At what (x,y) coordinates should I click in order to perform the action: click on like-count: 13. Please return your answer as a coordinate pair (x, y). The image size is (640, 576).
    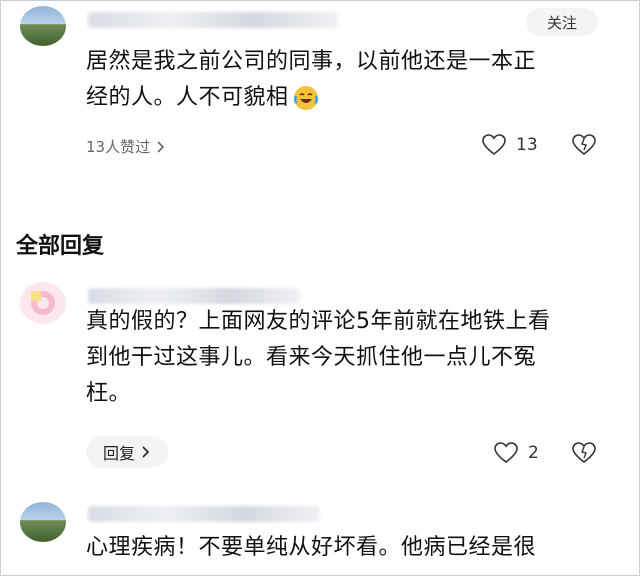
    Looking at the image, I should click on (527, 145).